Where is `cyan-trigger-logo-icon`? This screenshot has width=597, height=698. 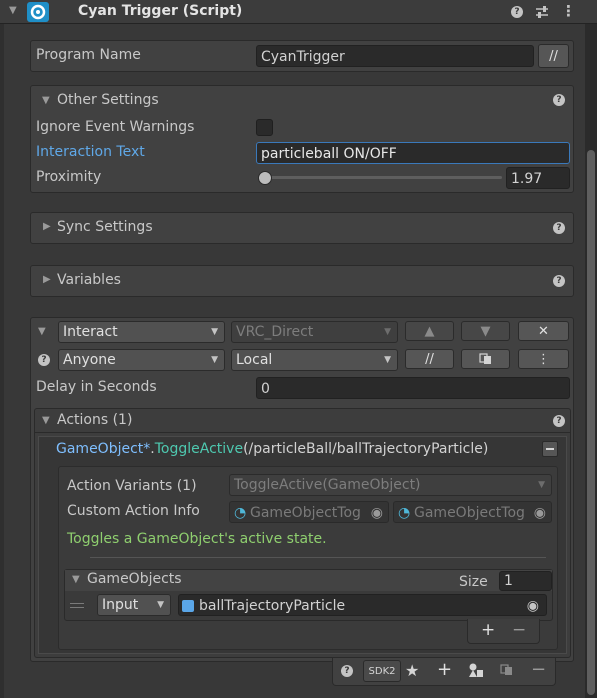 cyan-trigger-logo-icon is located at coordinates (38, 12).